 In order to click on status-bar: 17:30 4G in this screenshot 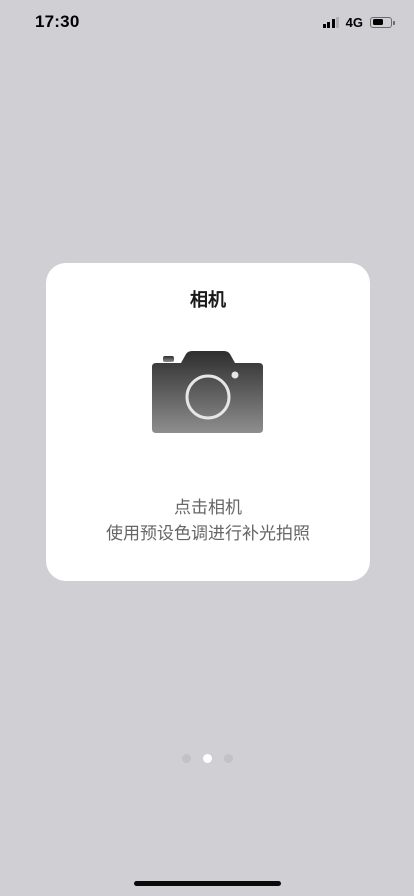, I will do `click(207, 22)`.